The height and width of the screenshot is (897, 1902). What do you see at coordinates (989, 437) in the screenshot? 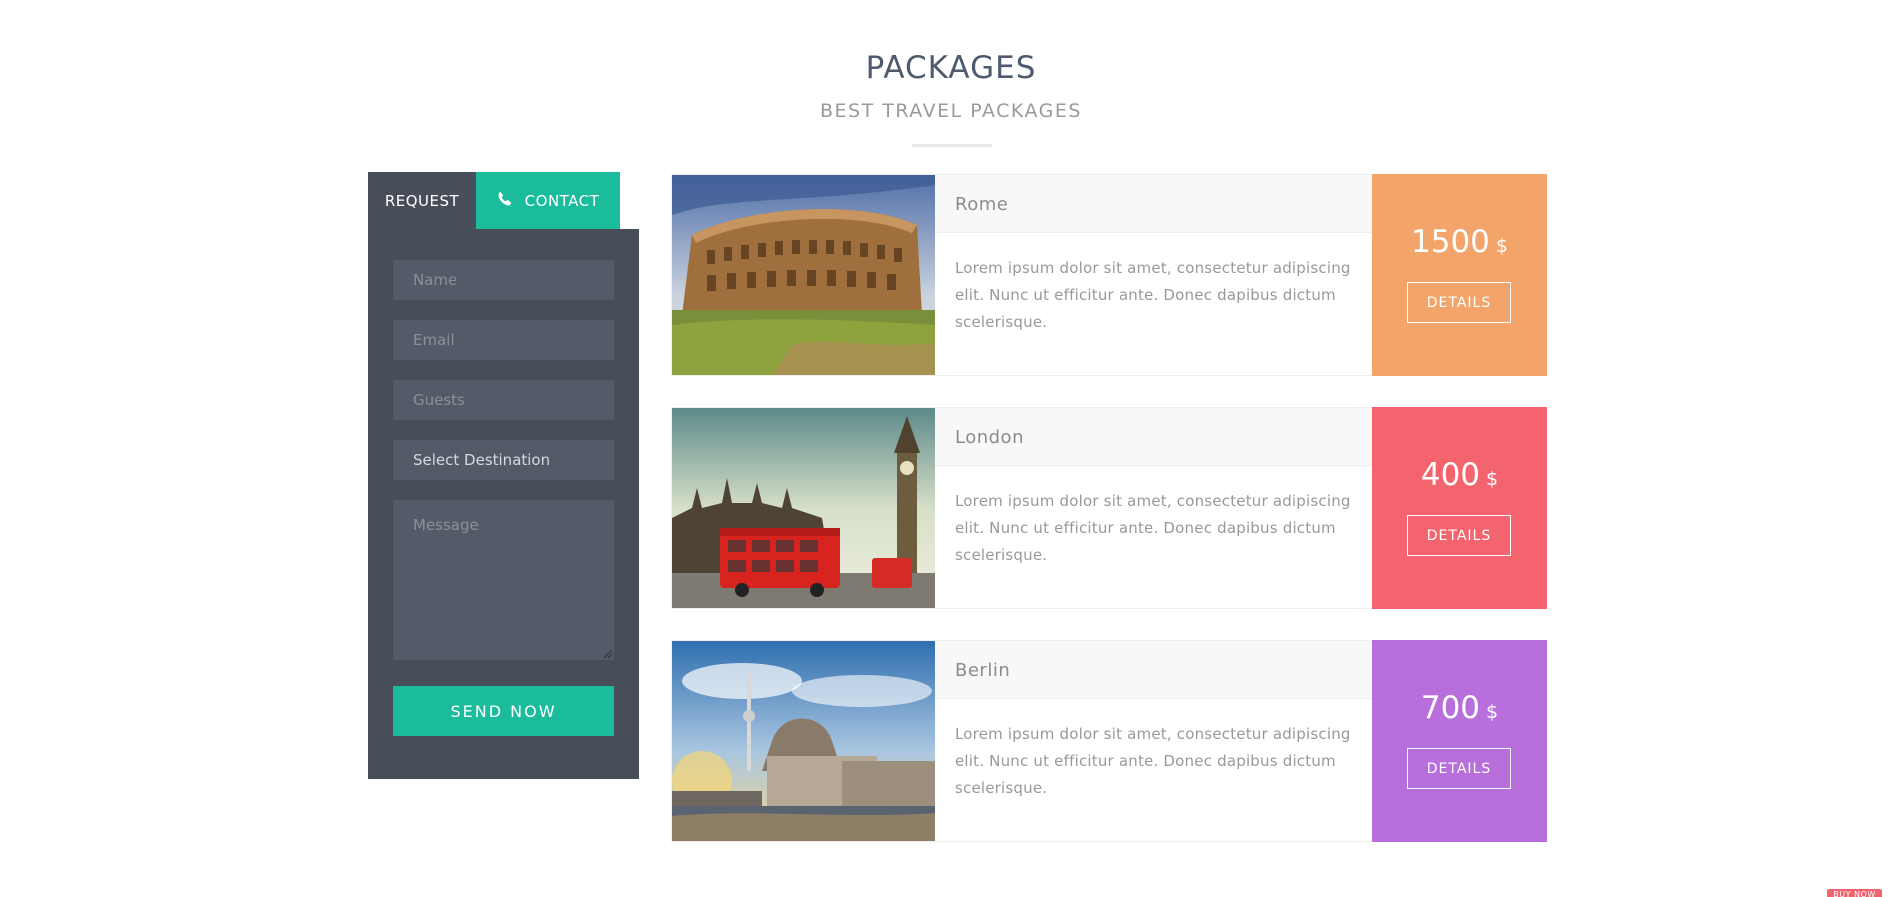
I see `package-name: London` at bounding box center [989, 437].